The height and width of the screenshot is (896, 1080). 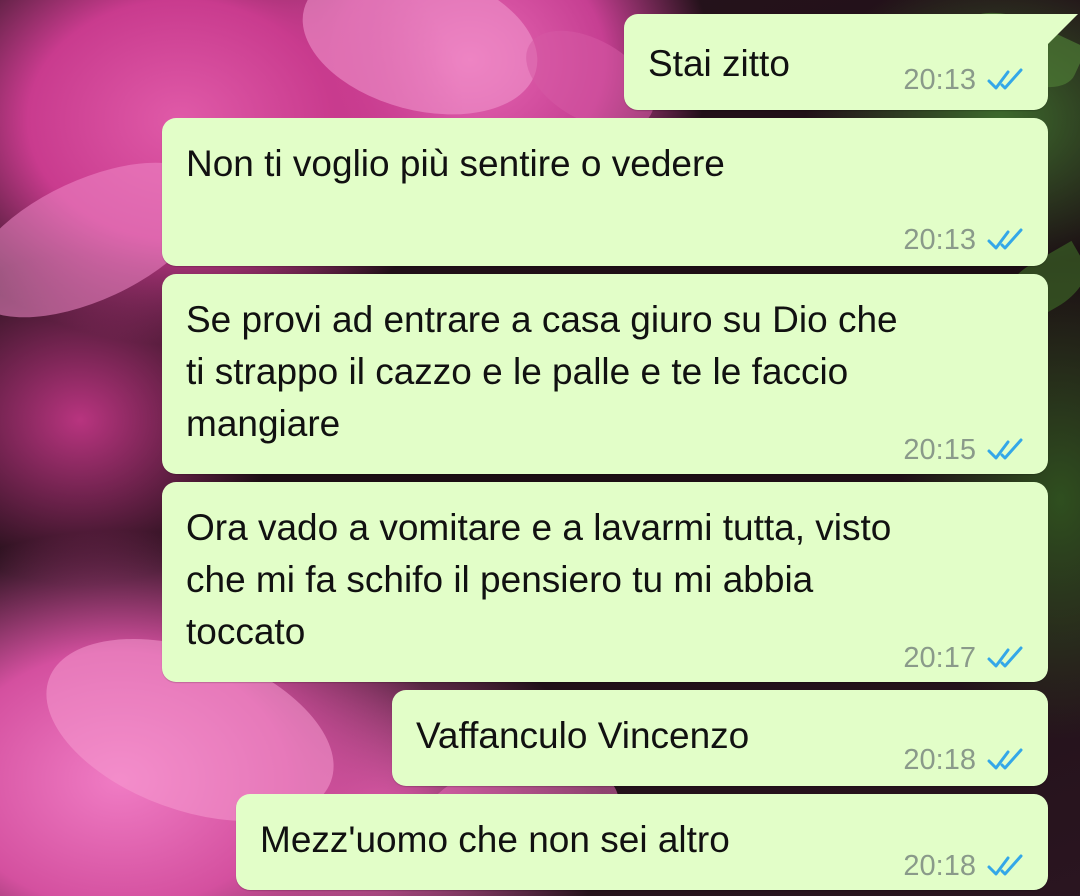 I want to click on message-meta: 20:15, so click(x=964, y=450).